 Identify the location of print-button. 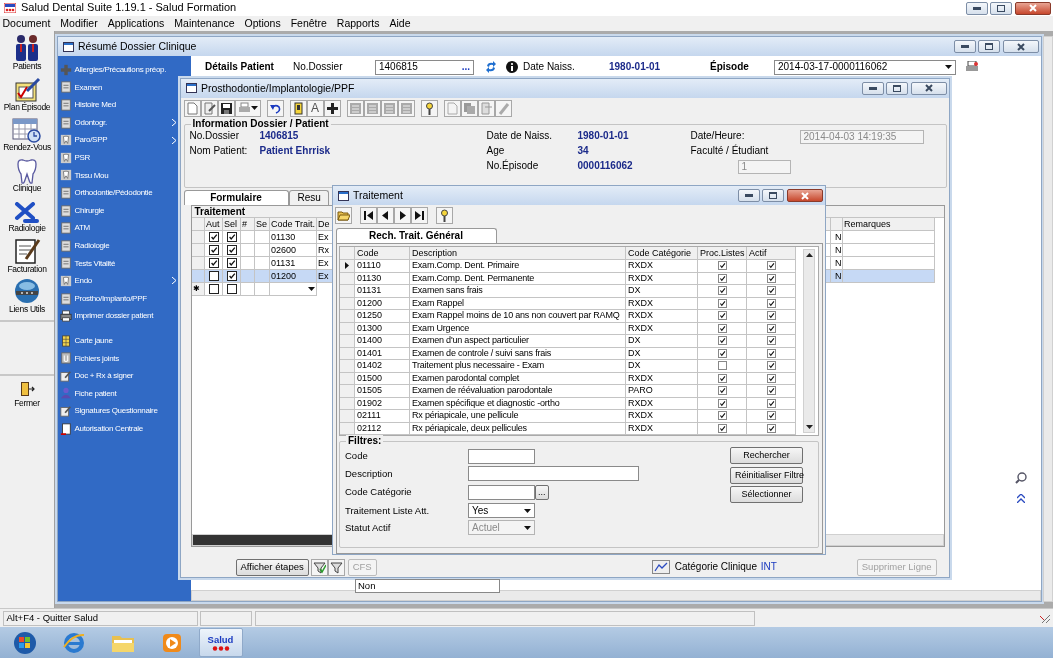
(247, 108).